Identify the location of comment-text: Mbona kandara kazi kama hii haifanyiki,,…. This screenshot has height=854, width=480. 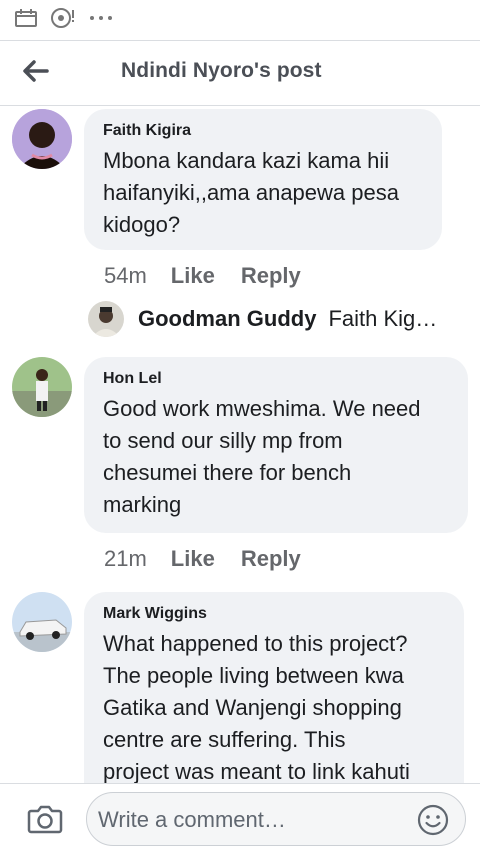
(251, 192).